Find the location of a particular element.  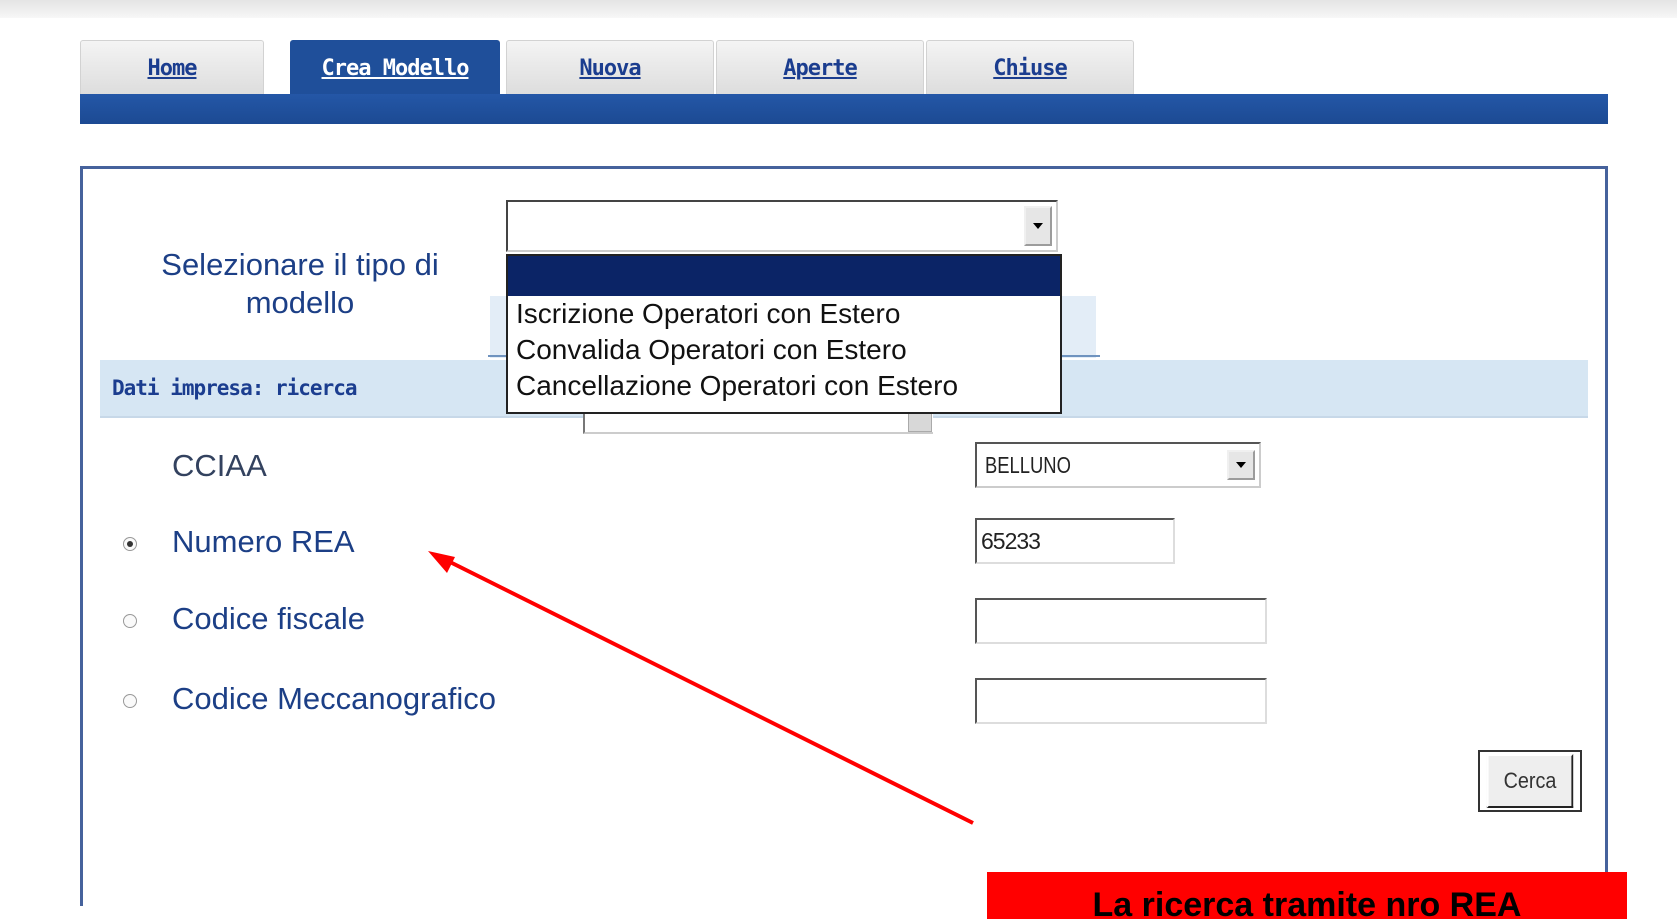

dropdown-option-iscrizione: Iscrizione Operatori con Estero is located at coordinates (784, 314).